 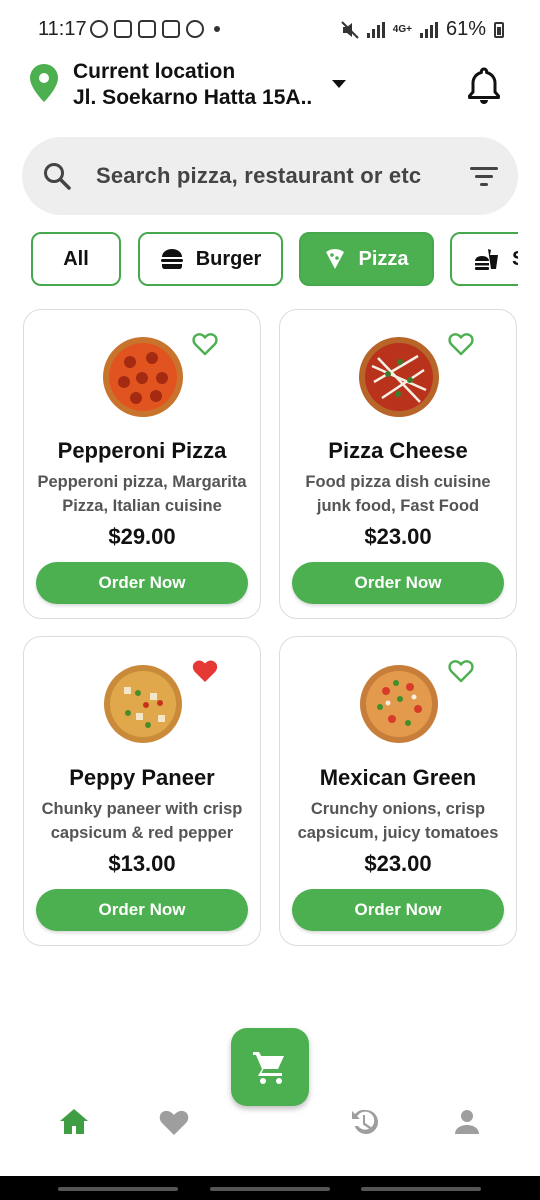 What do you see at coordinates (142, 777) in the screenshot?
I see `product-name: Peppy Paneer` at bounding box center [142, 777].